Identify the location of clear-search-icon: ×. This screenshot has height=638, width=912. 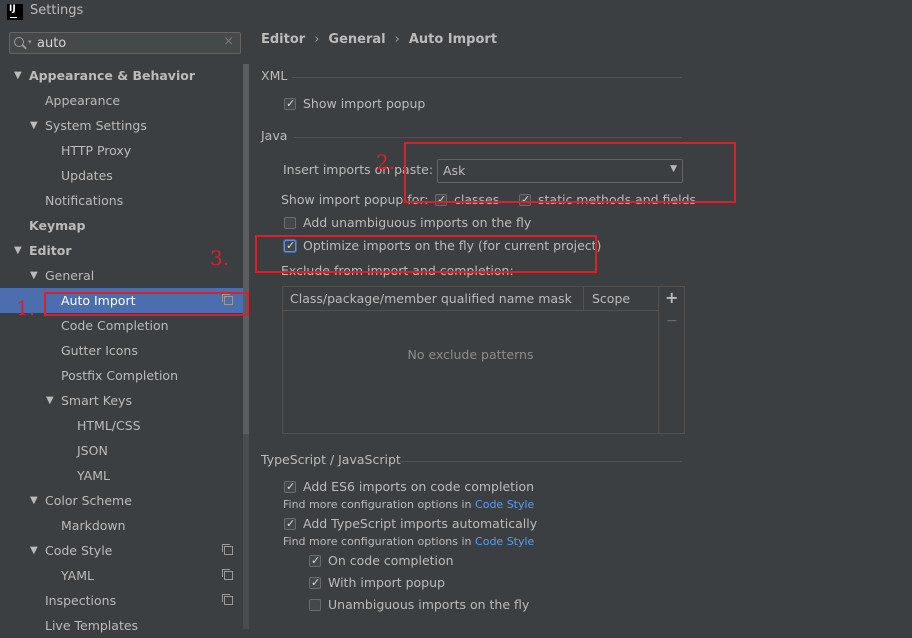
(228, 41).